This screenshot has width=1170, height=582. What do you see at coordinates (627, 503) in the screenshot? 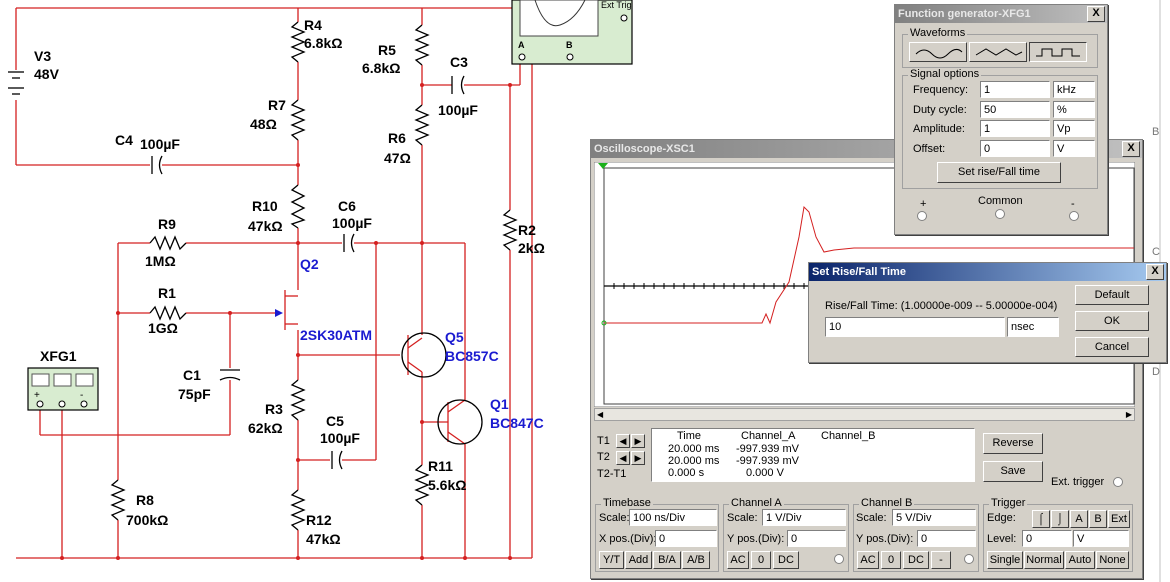
I see `timebase-title: Timebase` at bounding box center [627, 503].